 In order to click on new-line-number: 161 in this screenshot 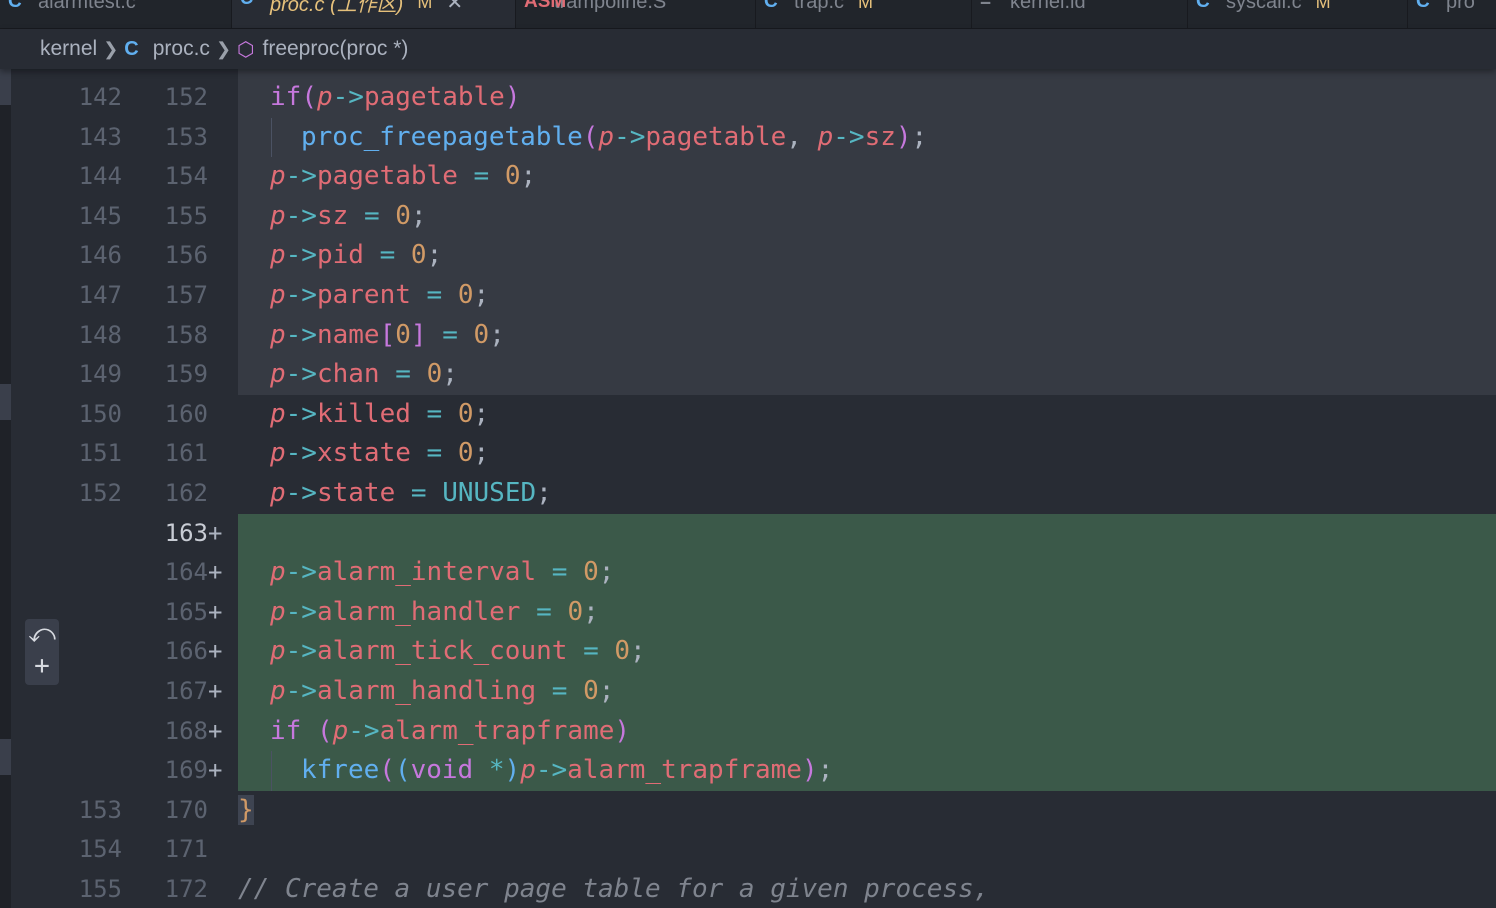, I will do `click(186, 453)`.